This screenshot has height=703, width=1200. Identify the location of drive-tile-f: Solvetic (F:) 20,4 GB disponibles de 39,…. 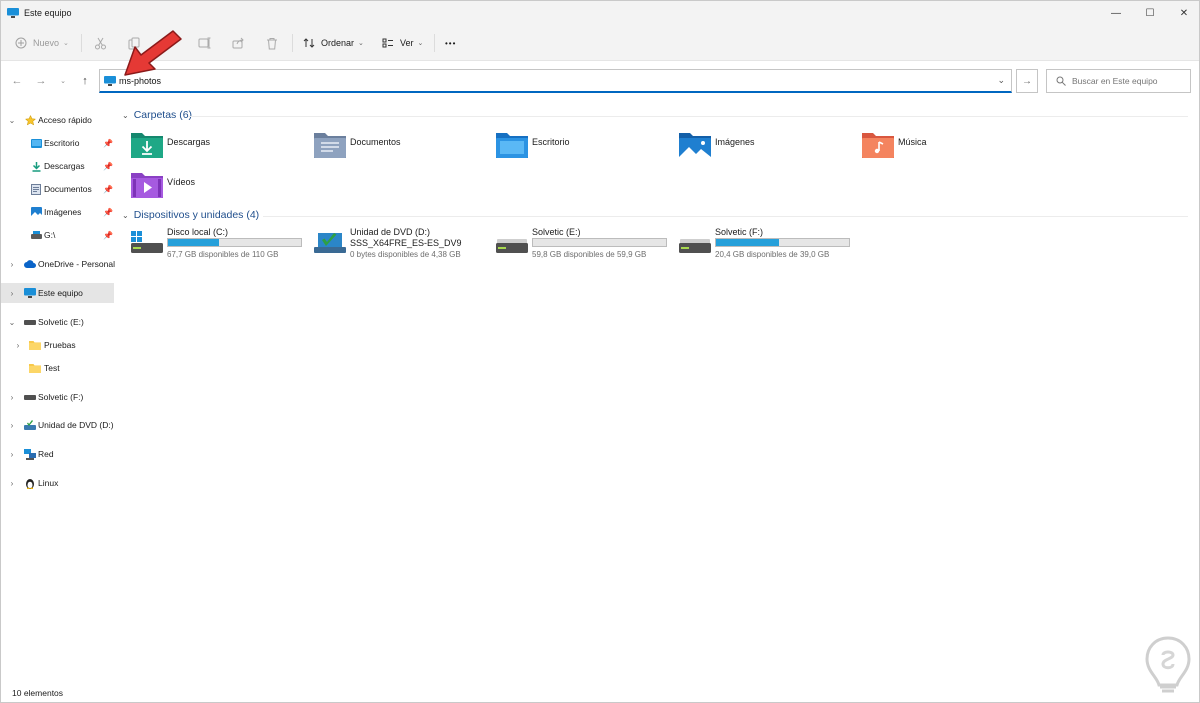
(766, 245).